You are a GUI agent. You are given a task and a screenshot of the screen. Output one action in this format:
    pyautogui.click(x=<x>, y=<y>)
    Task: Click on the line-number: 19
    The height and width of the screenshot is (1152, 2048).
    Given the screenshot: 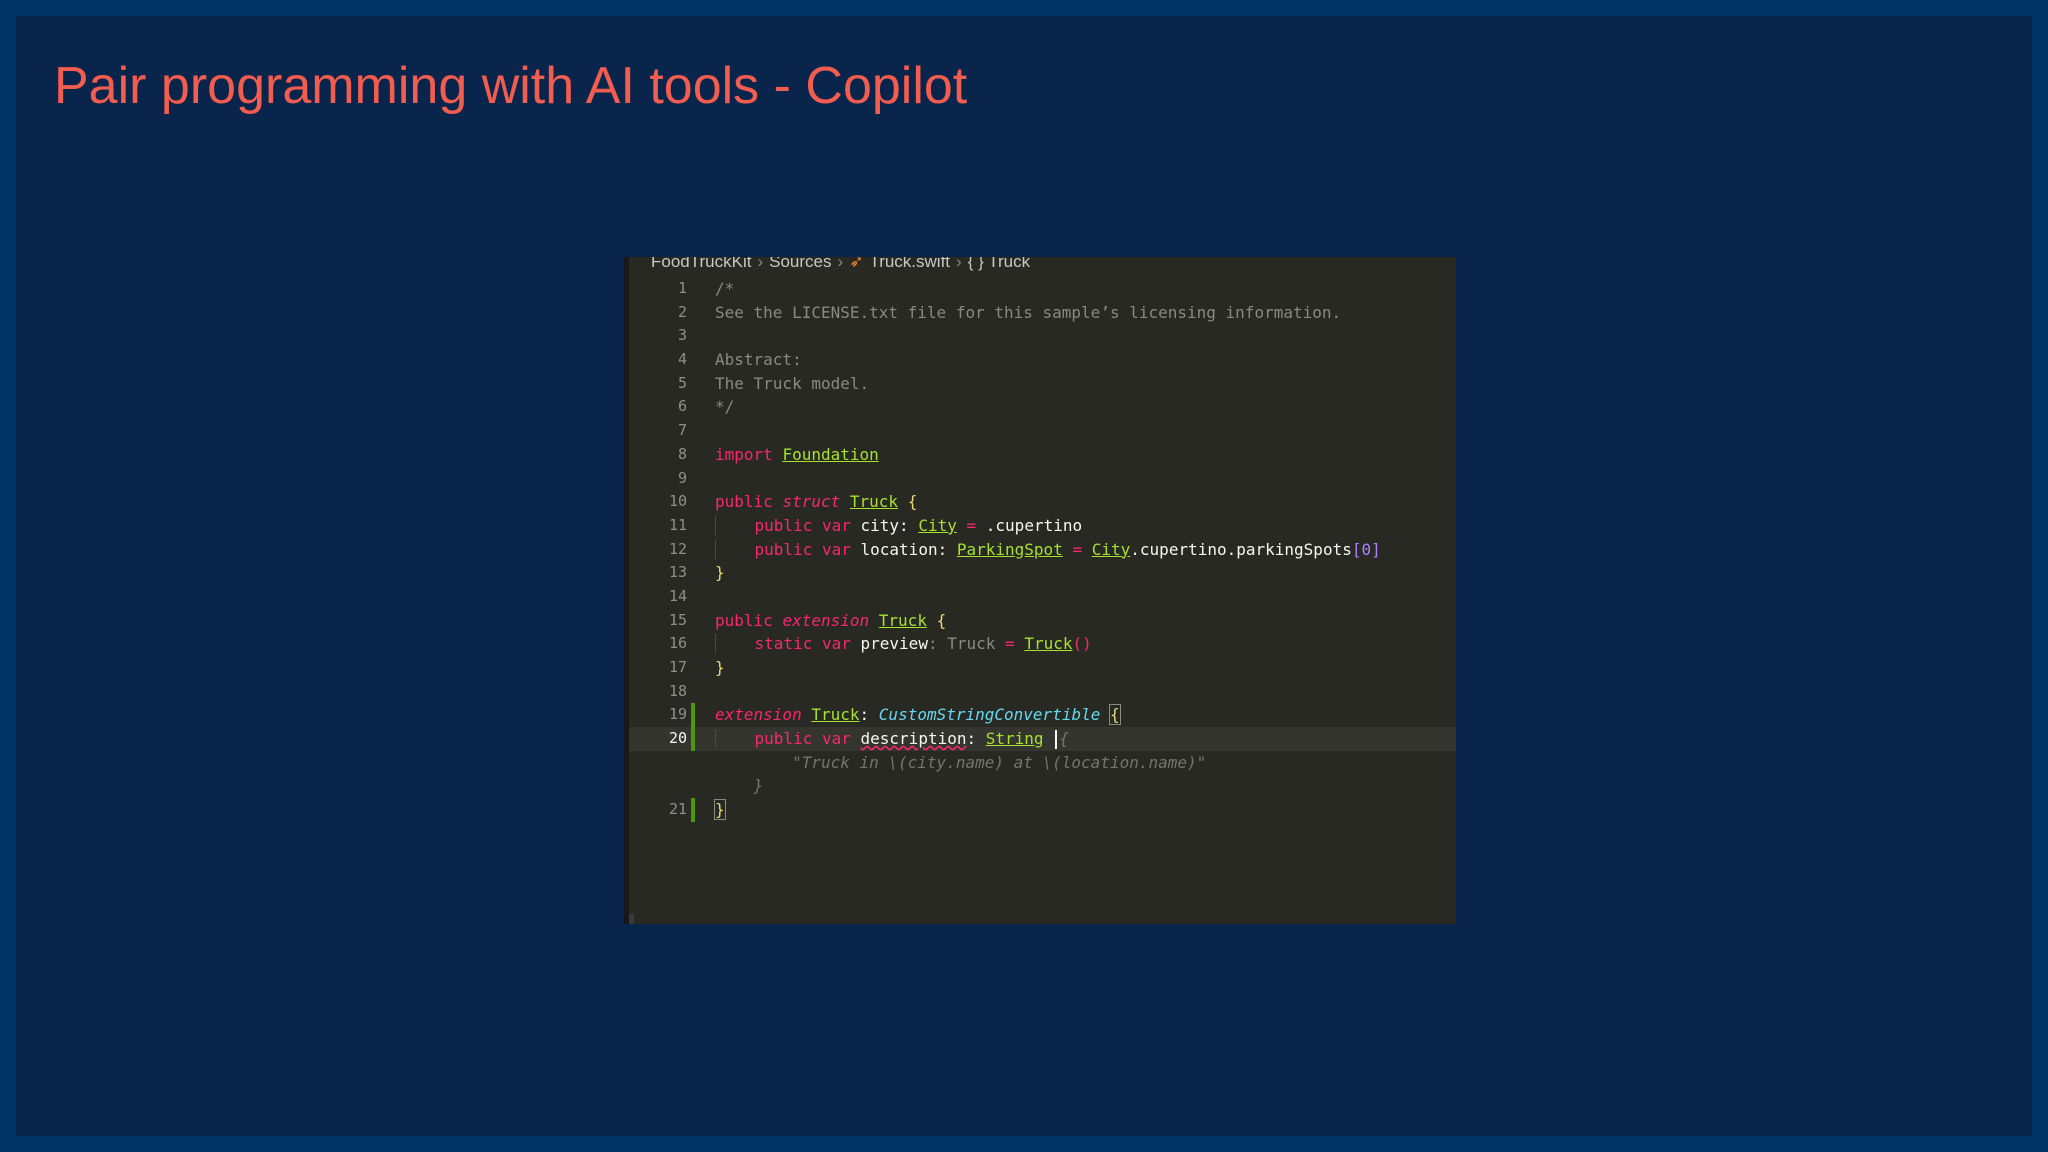 What is the action you would take?
    pyautogui.click(x=677, y=714)
    